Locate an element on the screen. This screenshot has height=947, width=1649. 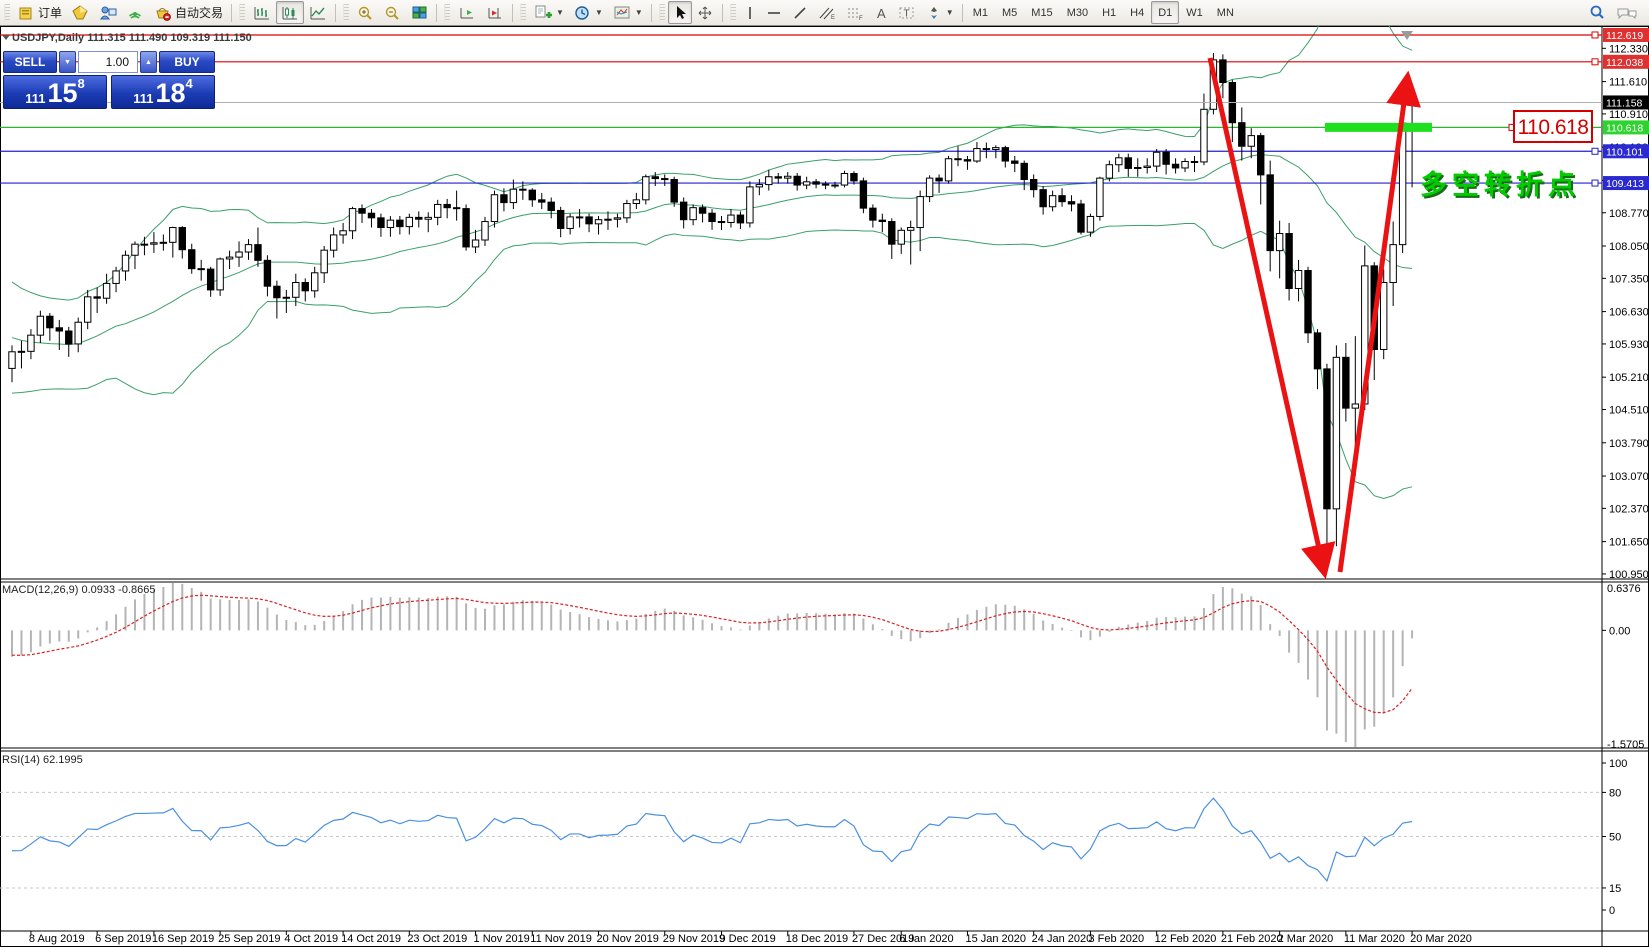
bar-chart-button is located at coordinates (262, 12).